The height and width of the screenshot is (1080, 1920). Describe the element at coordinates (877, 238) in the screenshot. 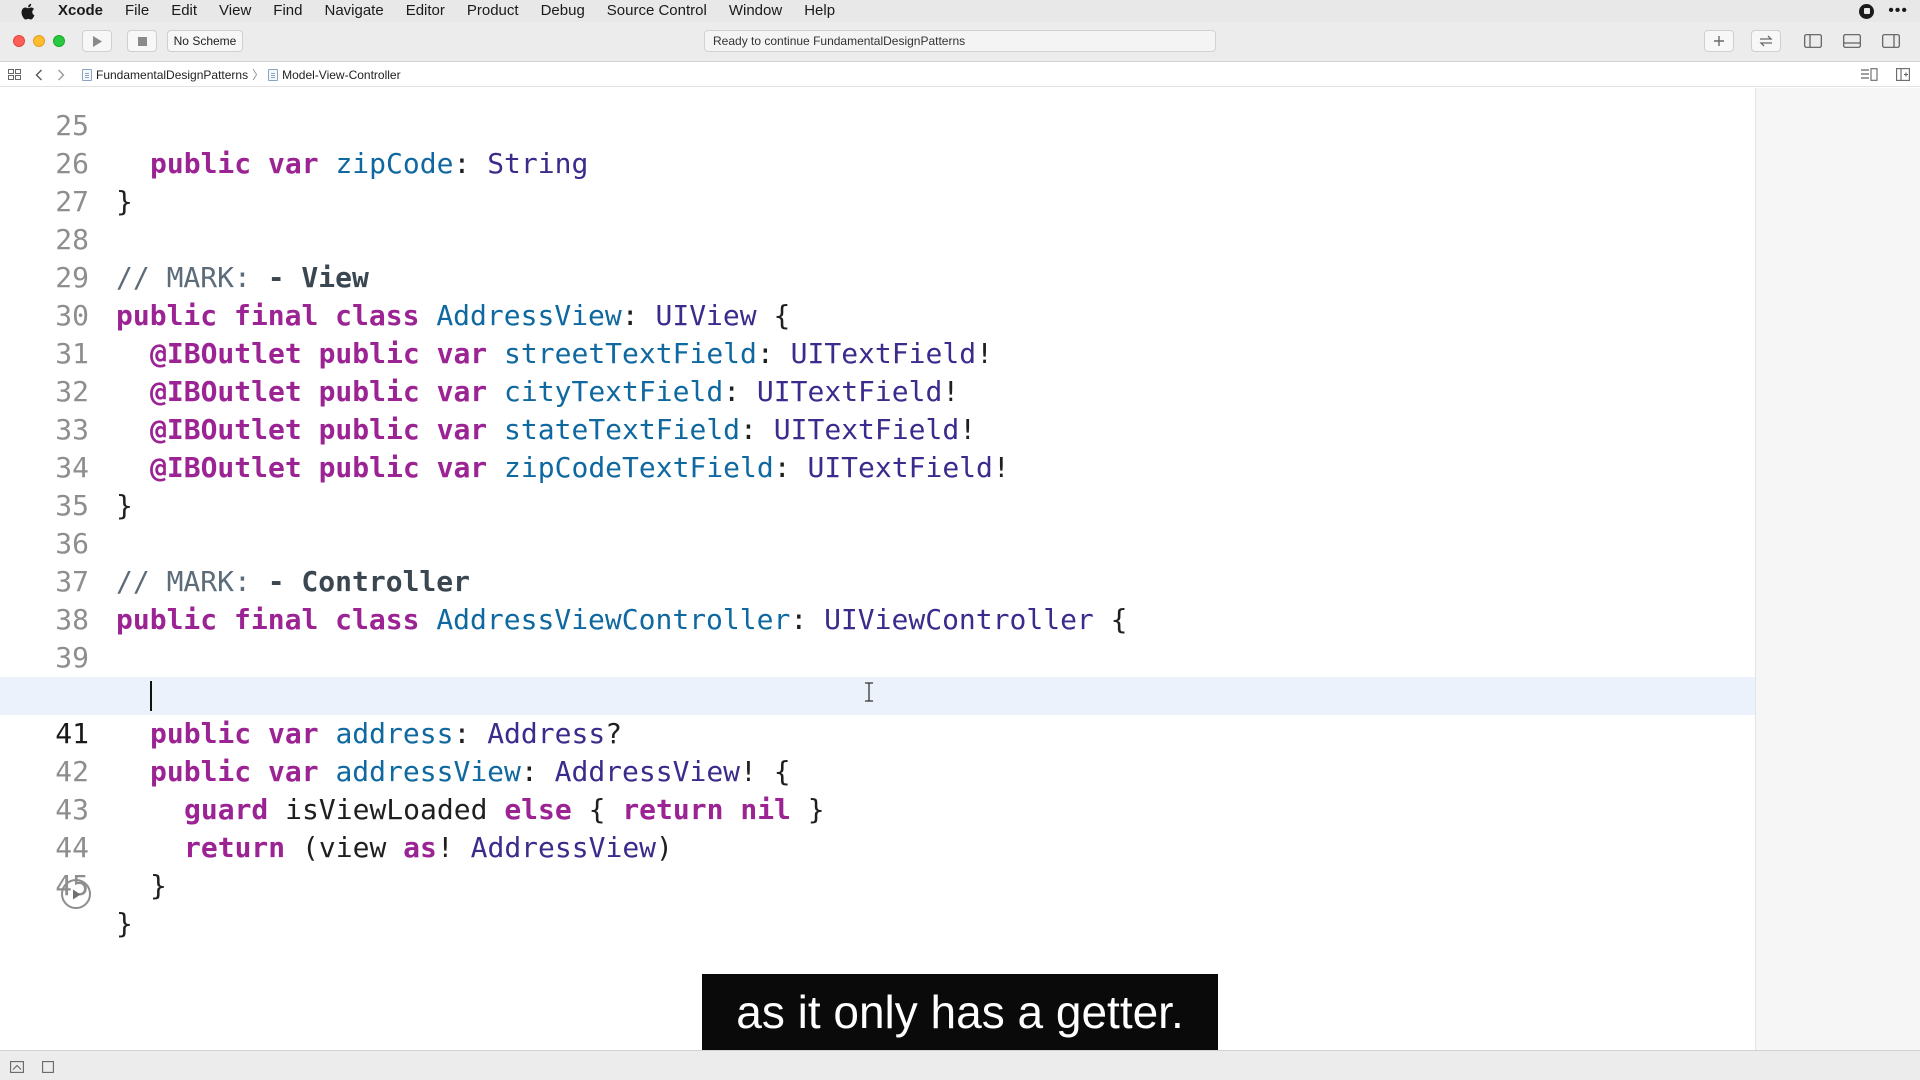

I see `code-line: 28 // MARK: - View` at that location.